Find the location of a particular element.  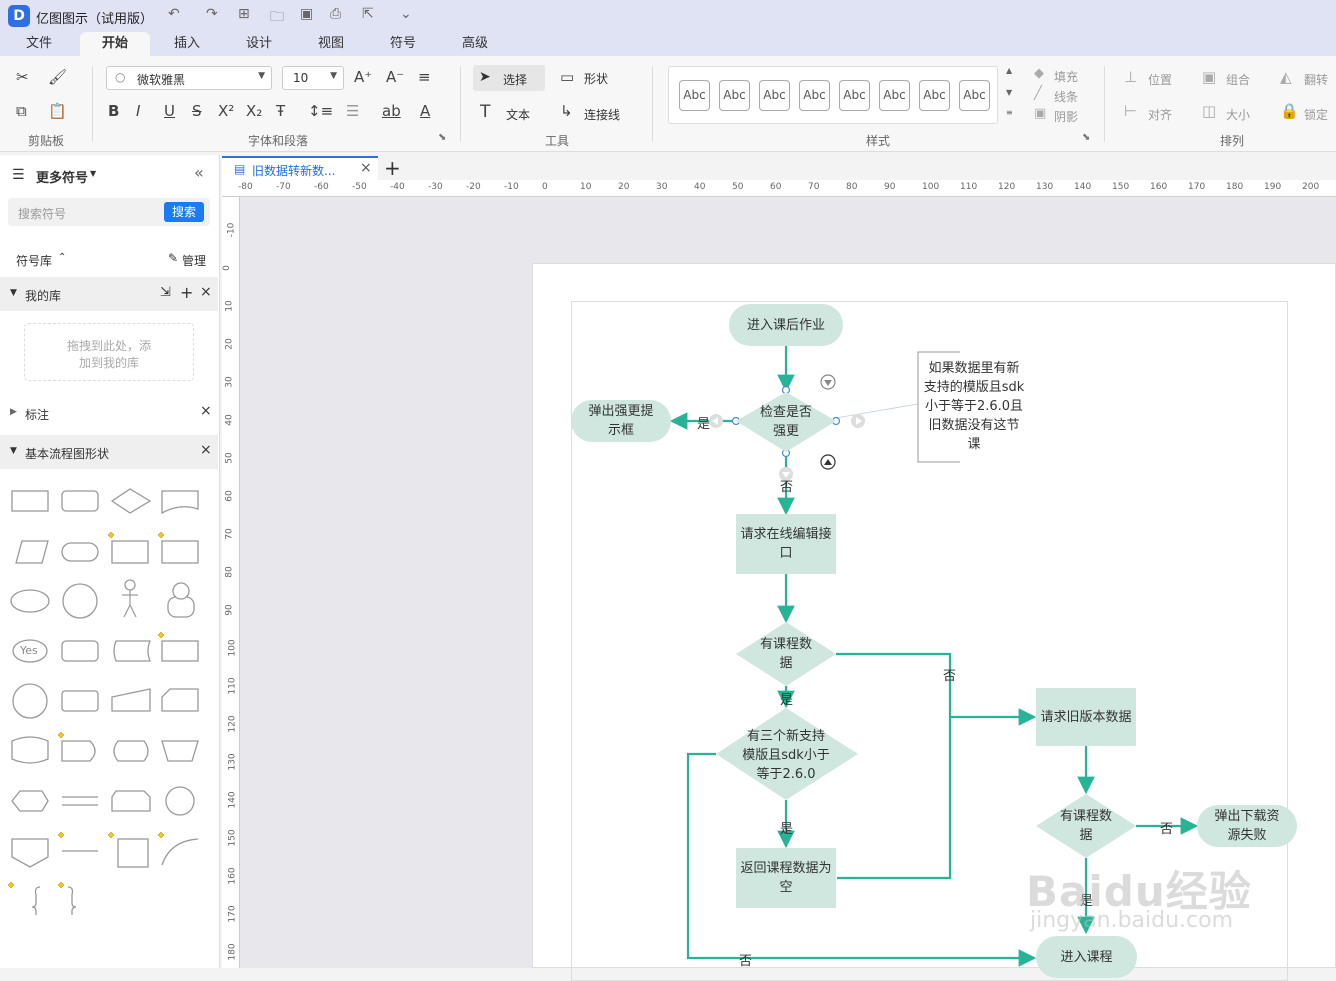

watermark-url: jingyan.baidu.com is located at coordinates (1132, 920).